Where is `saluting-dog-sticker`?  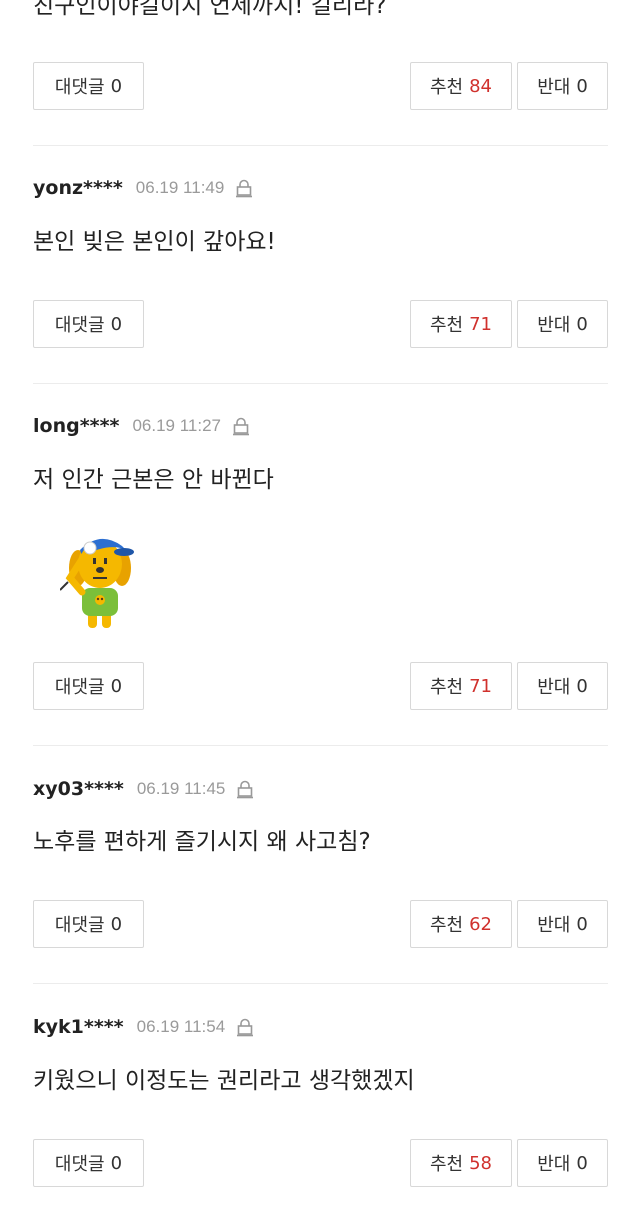
saluting-dog-sticker is located at coordinates (97, 583).